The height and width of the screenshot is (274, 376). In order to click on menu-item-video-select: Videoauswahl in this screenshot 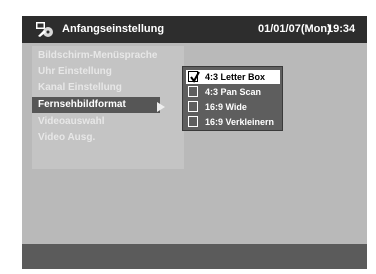, I will do `click(108, 122)`.